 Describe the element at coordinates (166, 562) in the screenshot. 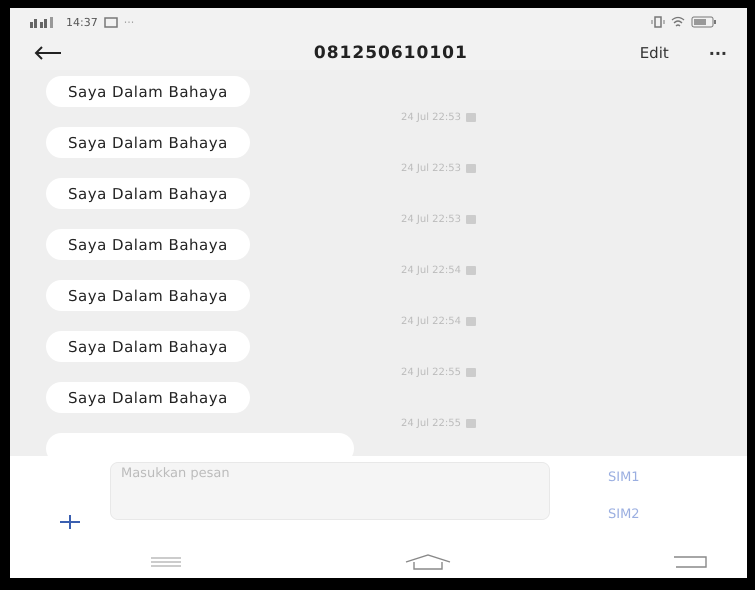

I see `menu-icon` at that location.